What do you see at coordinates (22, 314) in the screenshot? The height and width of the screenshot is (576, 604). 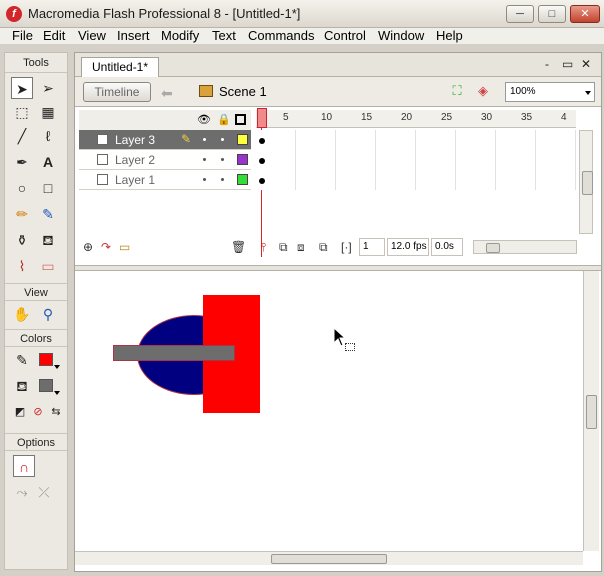 I see `hand-tool-icon: ✋` at bounding box center [22, 314].